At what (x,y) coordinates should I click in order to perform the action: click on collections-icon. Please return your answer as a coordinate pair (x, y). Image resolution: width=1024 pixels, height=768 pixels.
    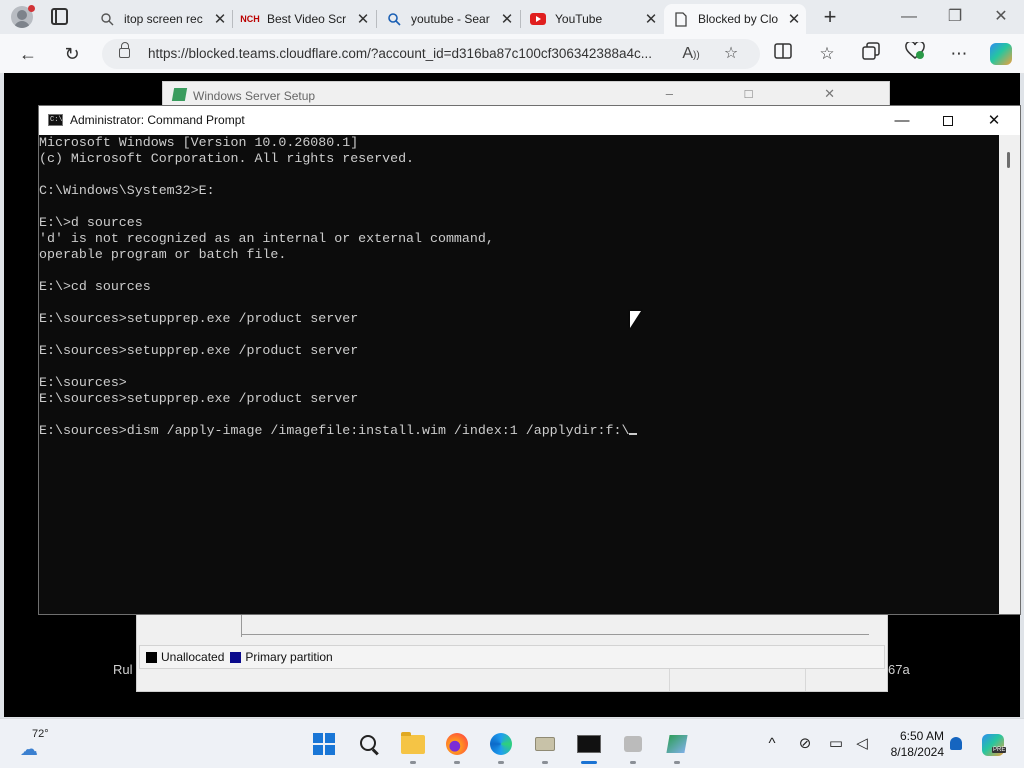
    Looking at the image, I should click on (871, 54).